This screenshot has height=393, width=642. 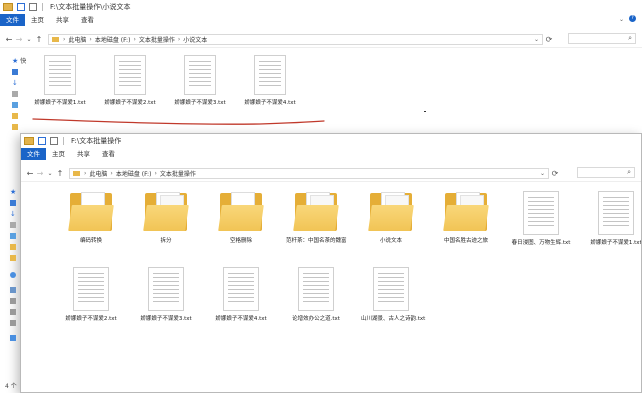 What do you see at coordinates (316, 294) in the screenshot?
I see `file-item: 论增效办公之道.txt` at bounding box center [316, 294].